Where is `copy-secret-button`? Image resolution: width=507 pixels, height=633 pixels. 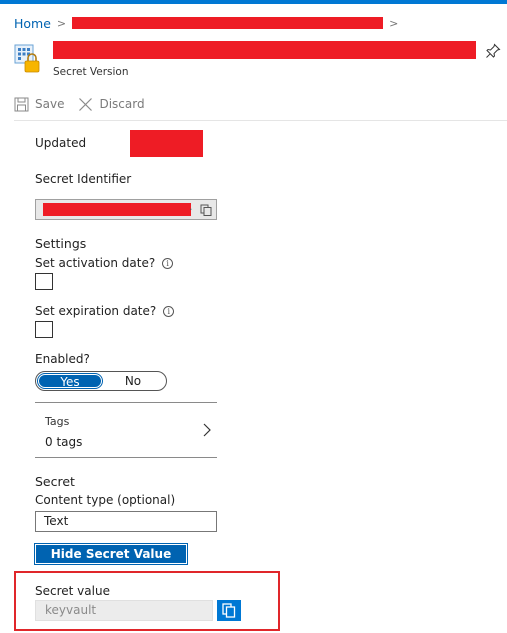 copy-secret-button is located at coordinates (229, 610).